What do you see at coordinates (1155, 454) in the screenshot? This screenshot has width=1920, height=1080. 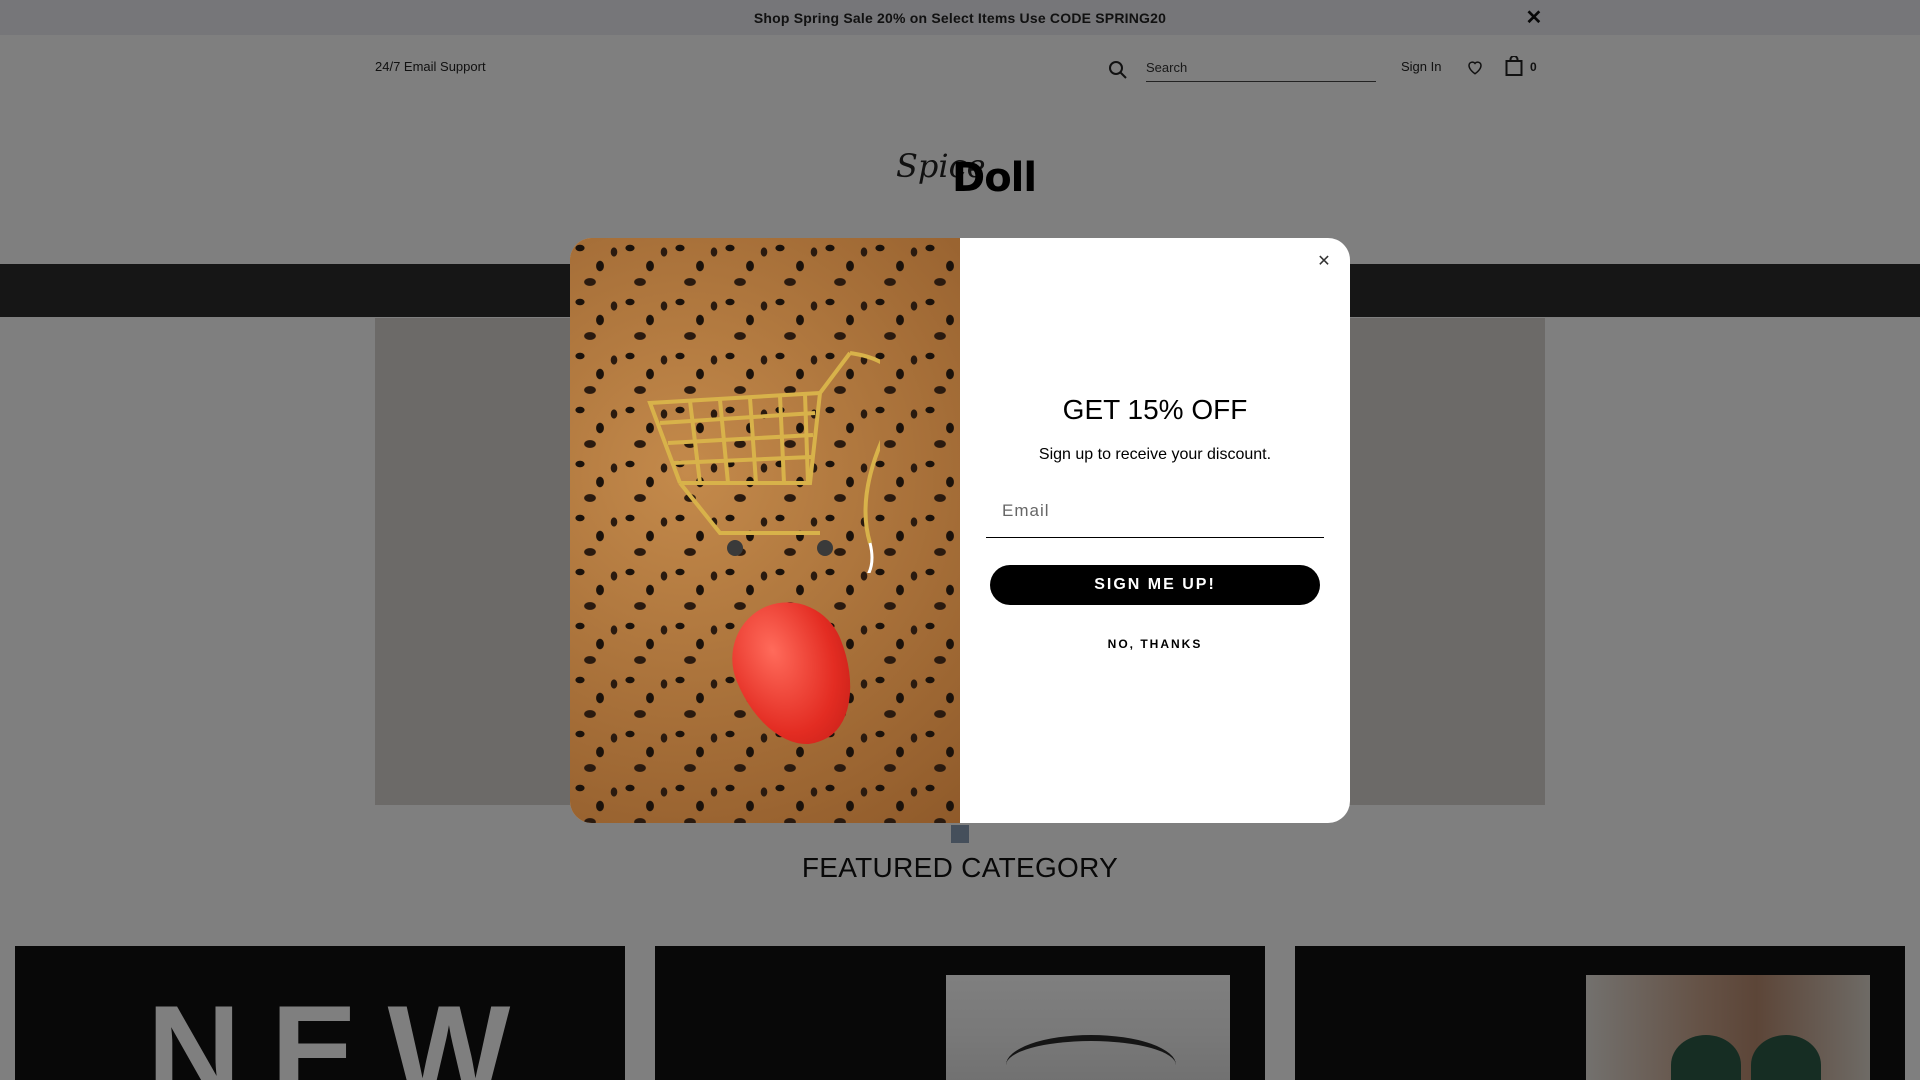 I see `popup-subtitle: Sign up to receive your discount.` at bounding box center [1155, 454].